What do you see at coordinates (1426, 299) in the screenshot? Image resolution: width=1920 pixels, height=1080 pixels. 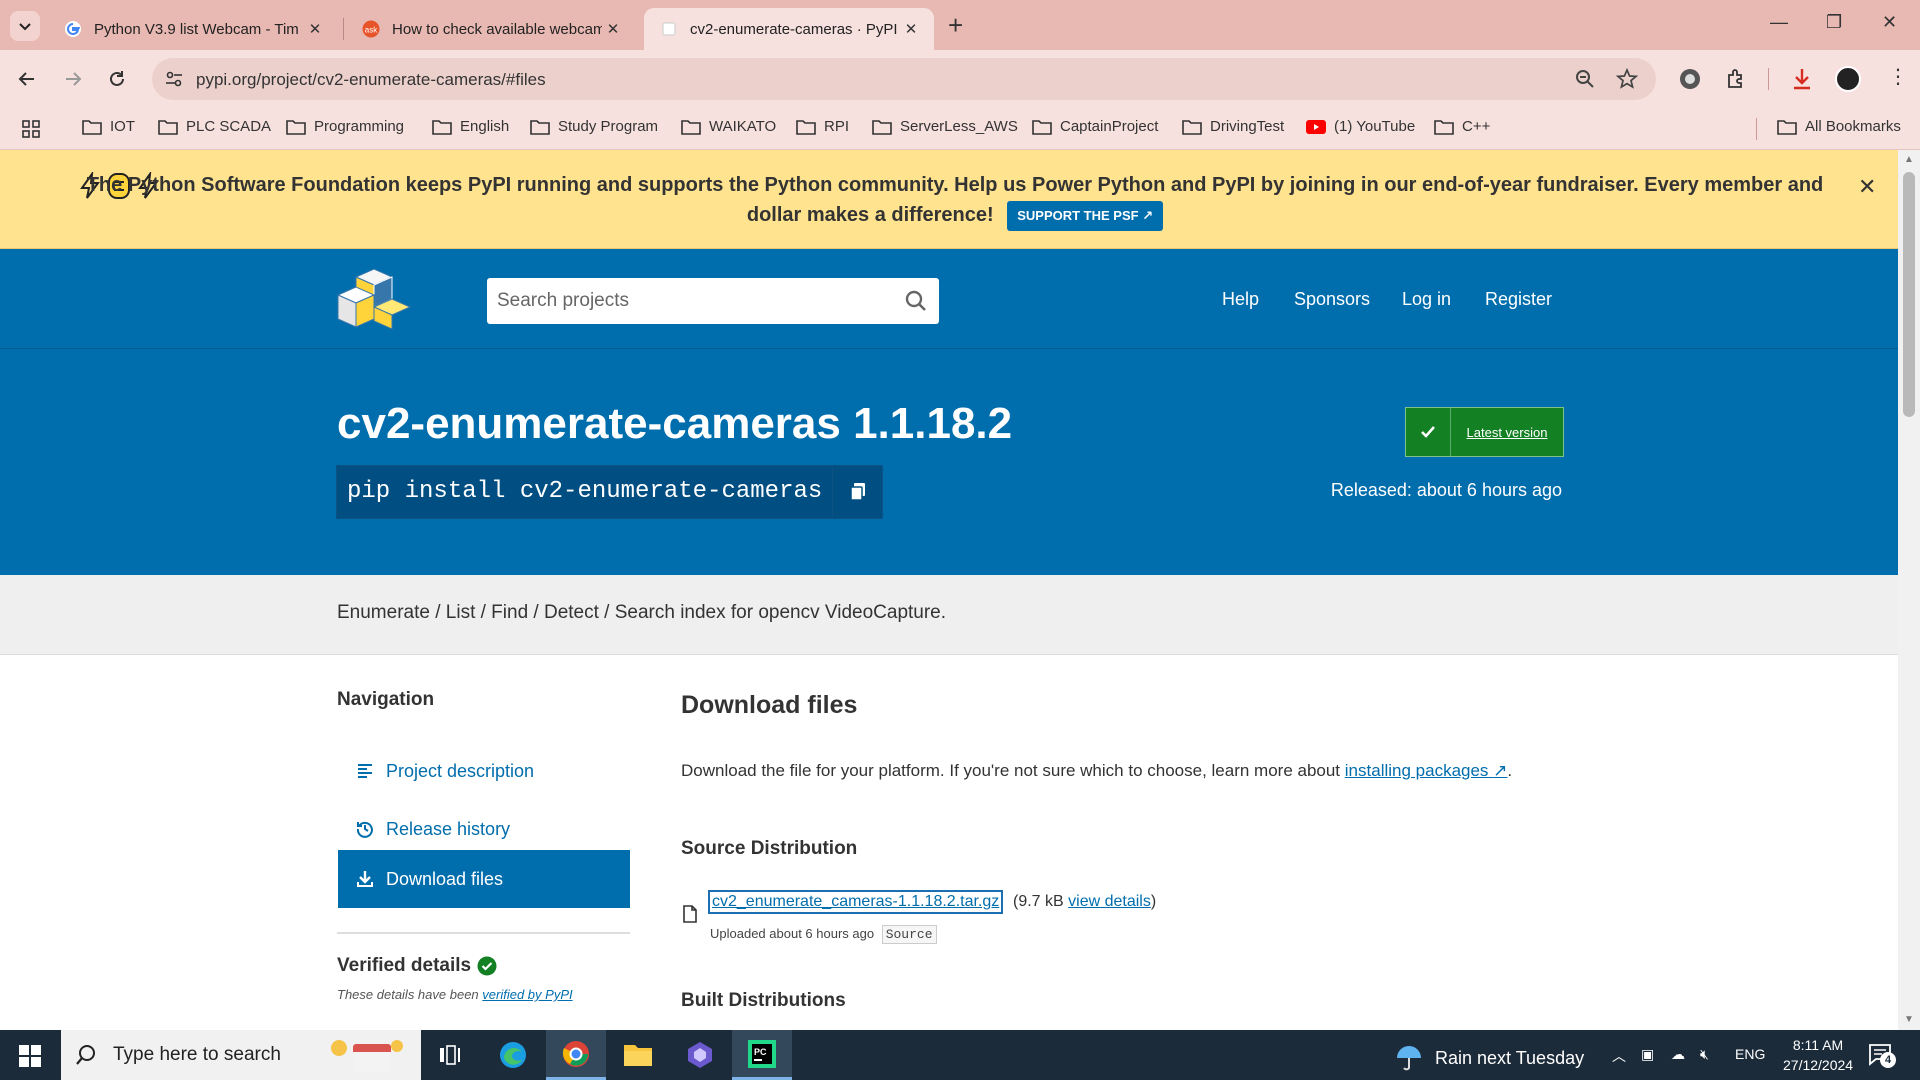 I see `nav-login: Log in` at bounding box center [1426, 299].